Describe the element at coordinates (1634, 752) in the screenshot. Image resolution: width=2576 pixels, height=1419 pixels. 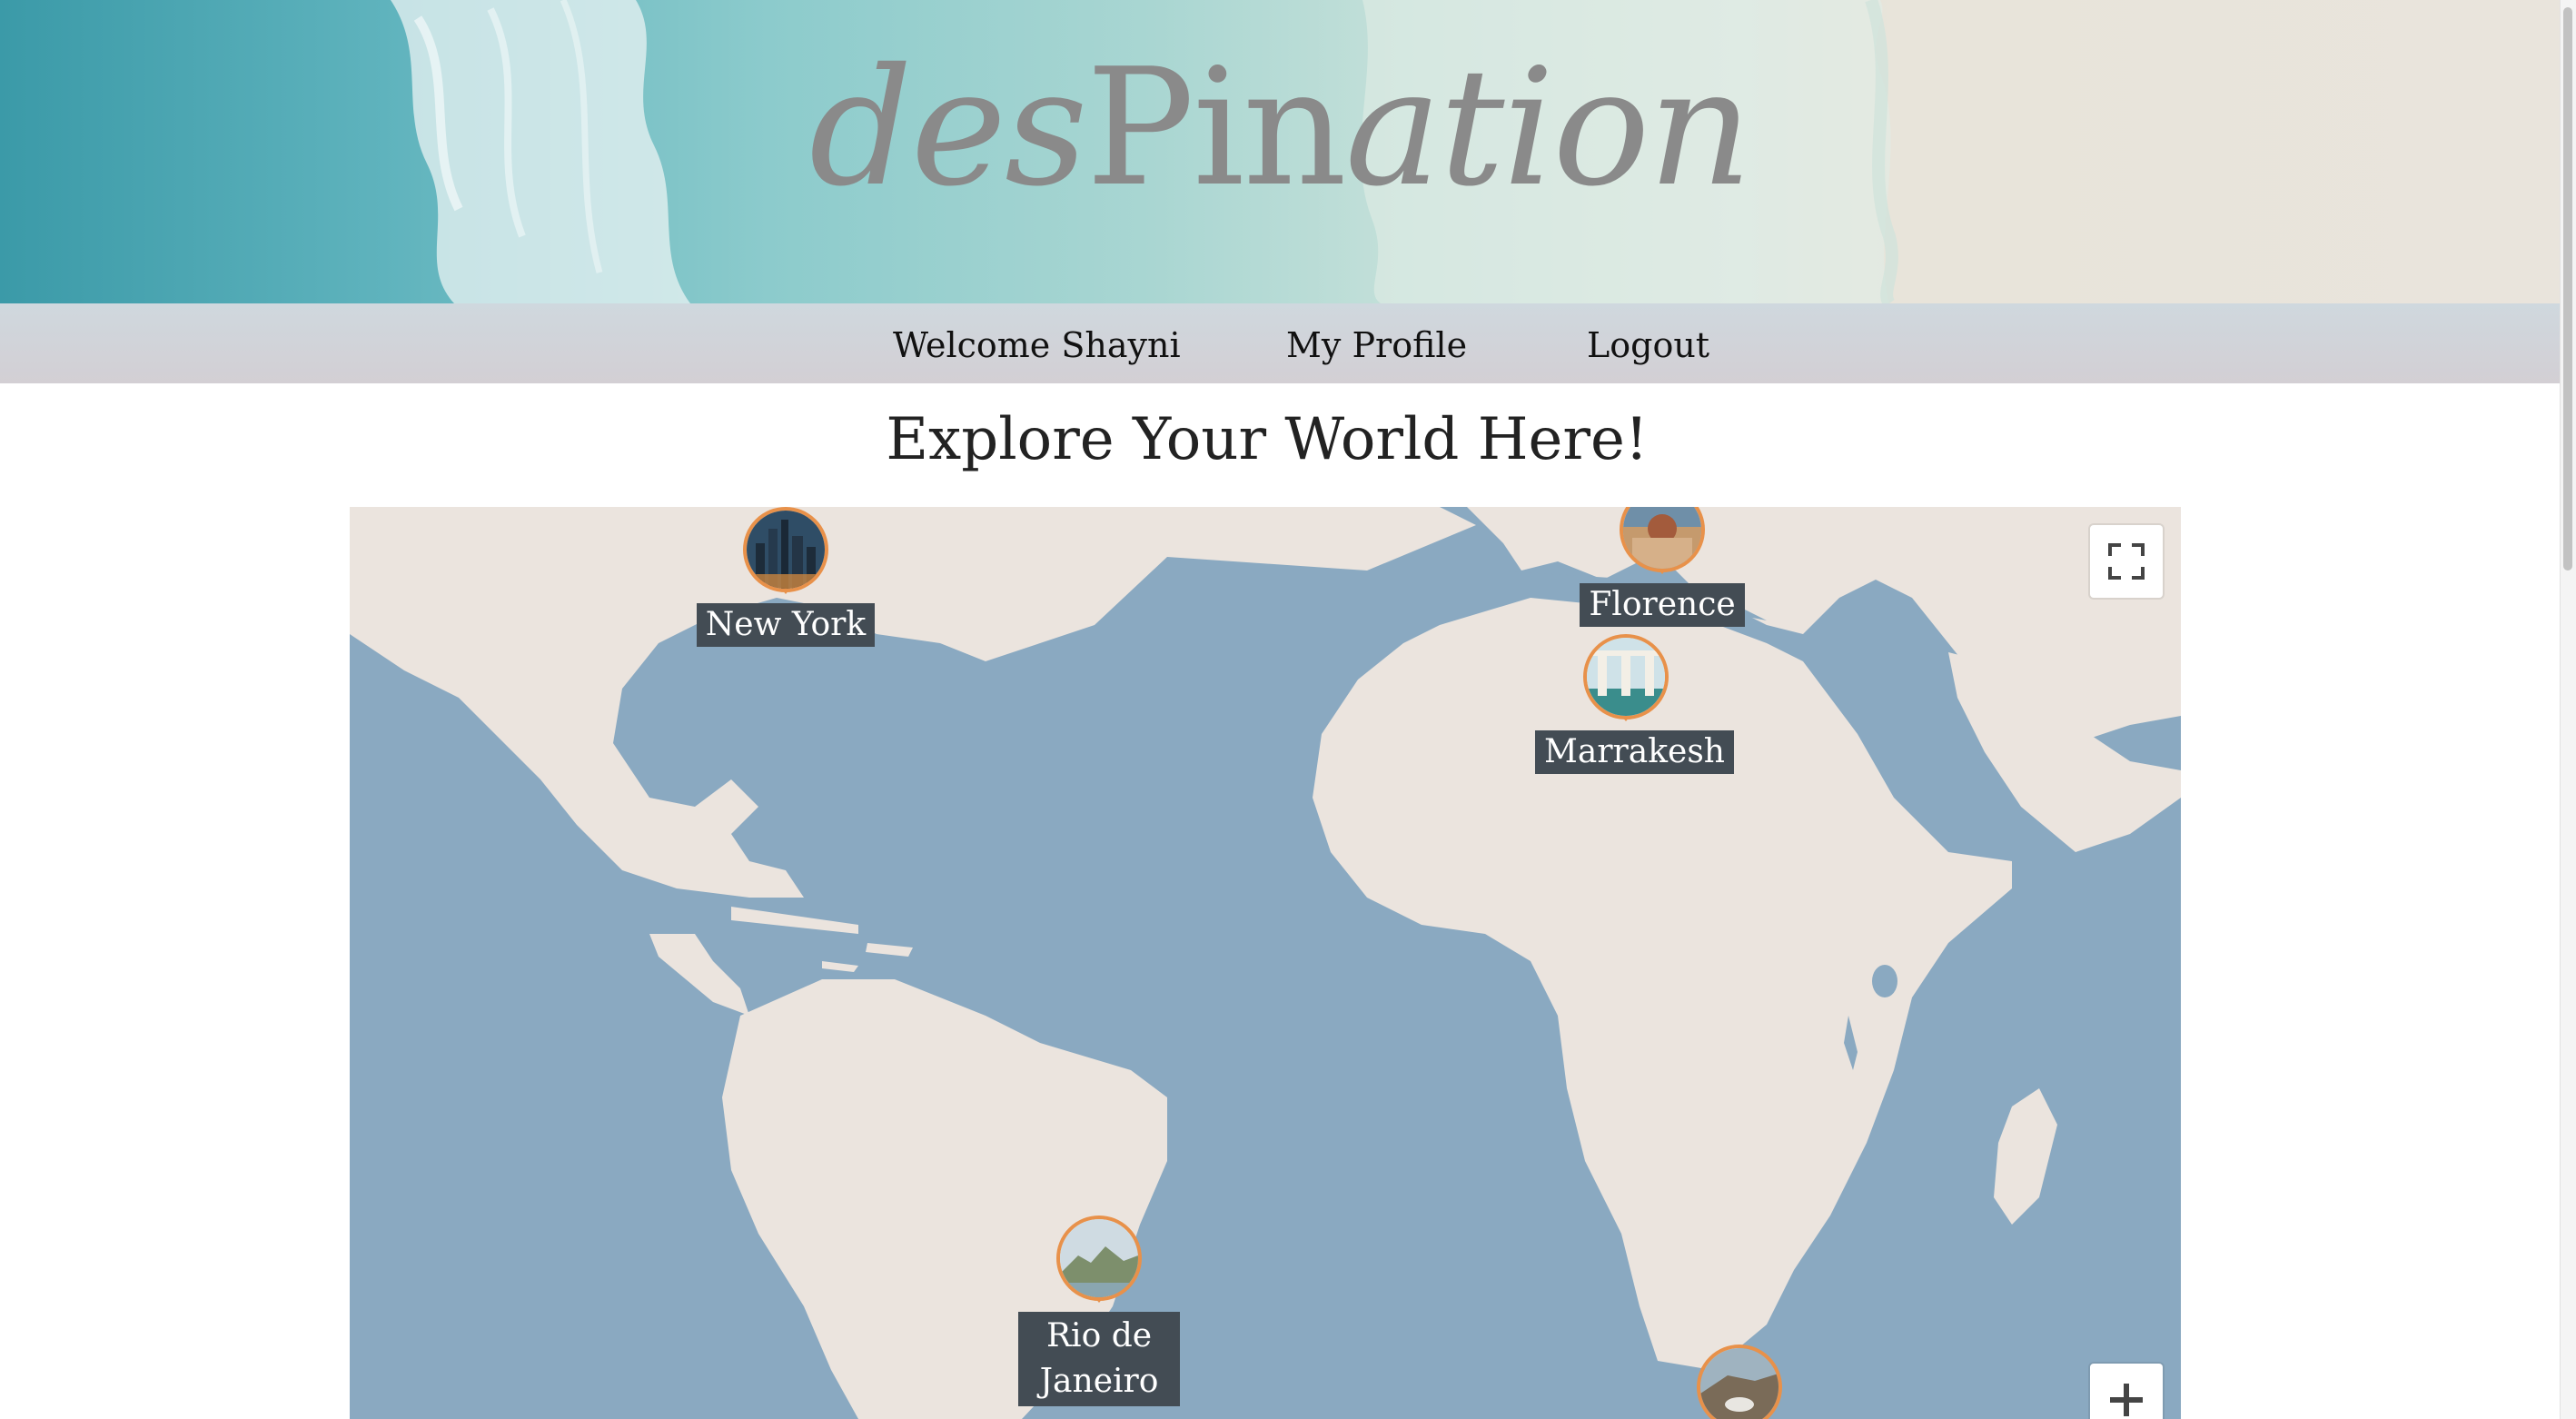
I see `marker-label-marrakesh: Marrakesh` at that location.